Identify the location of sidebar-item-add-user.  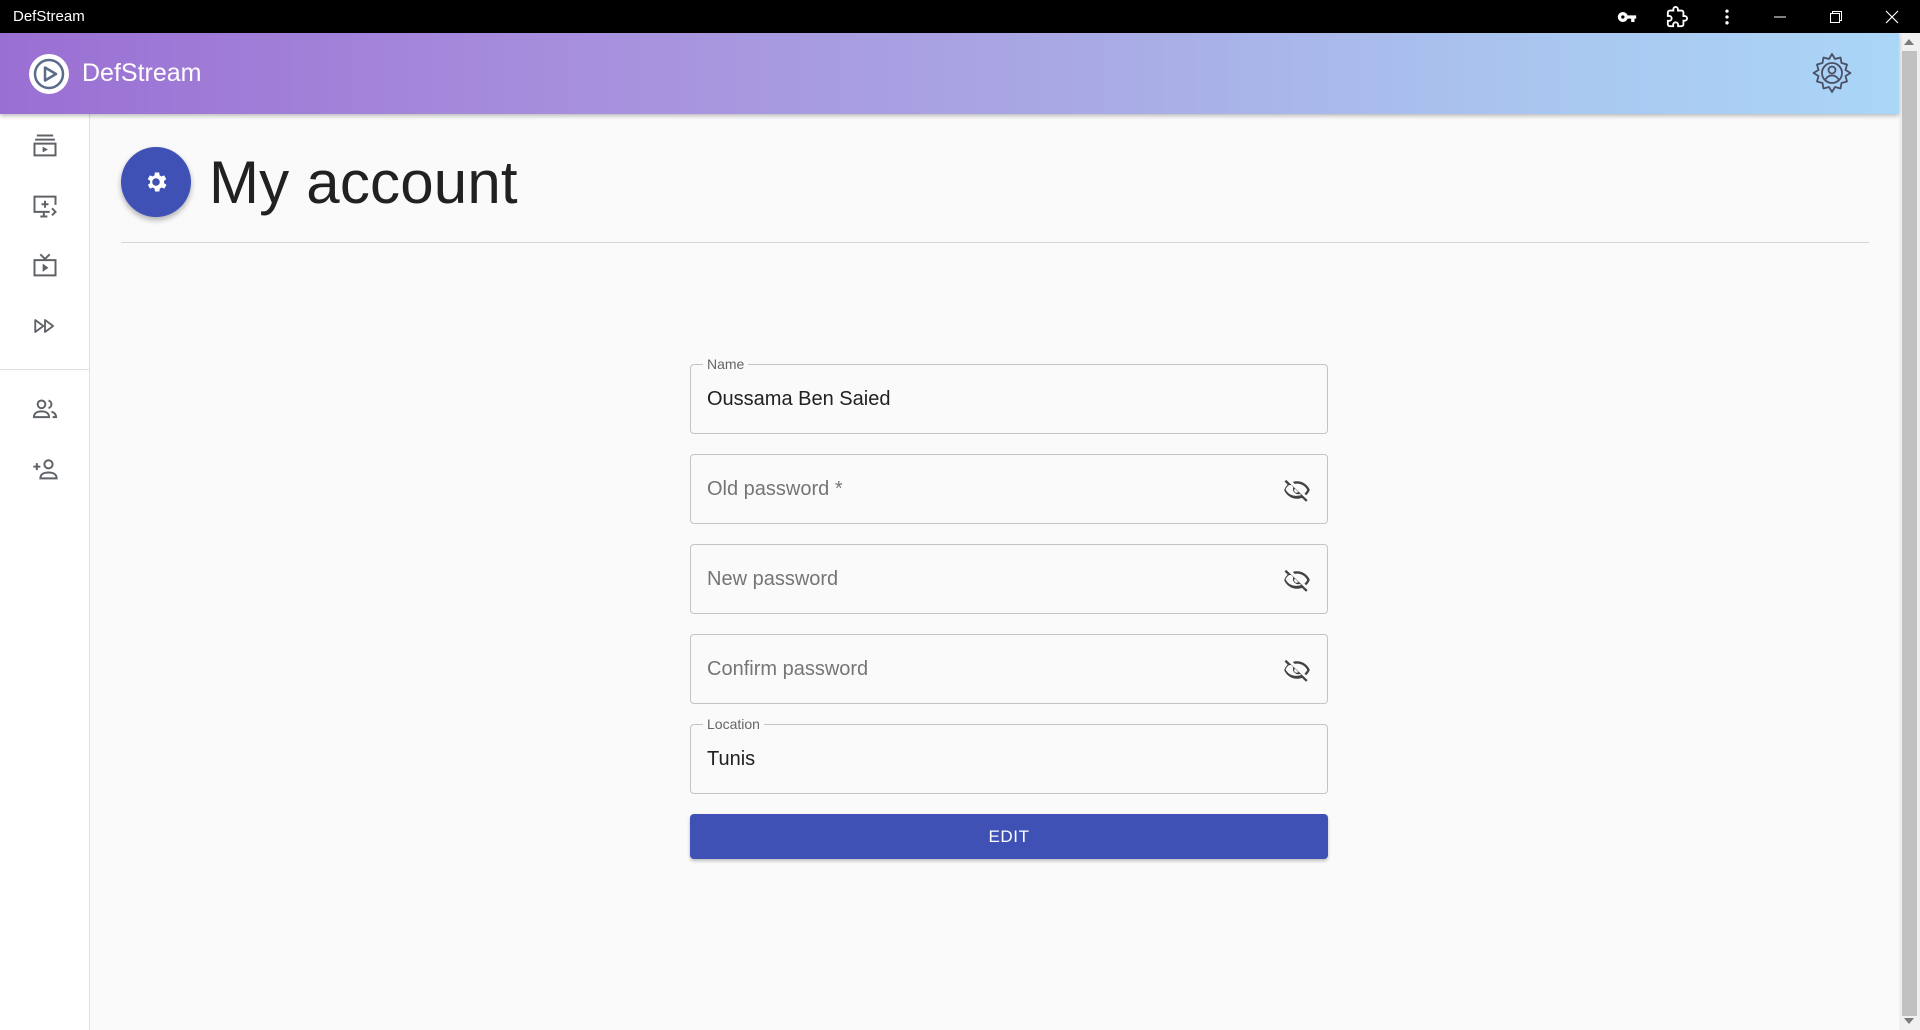
(44, 471).